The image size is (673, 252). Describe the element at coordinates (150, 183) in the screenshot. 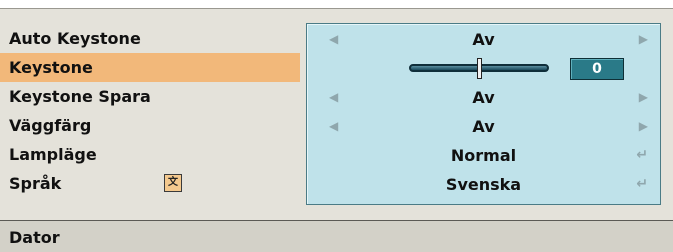

I see `menu-item-sprak: Språk 文` at that location.